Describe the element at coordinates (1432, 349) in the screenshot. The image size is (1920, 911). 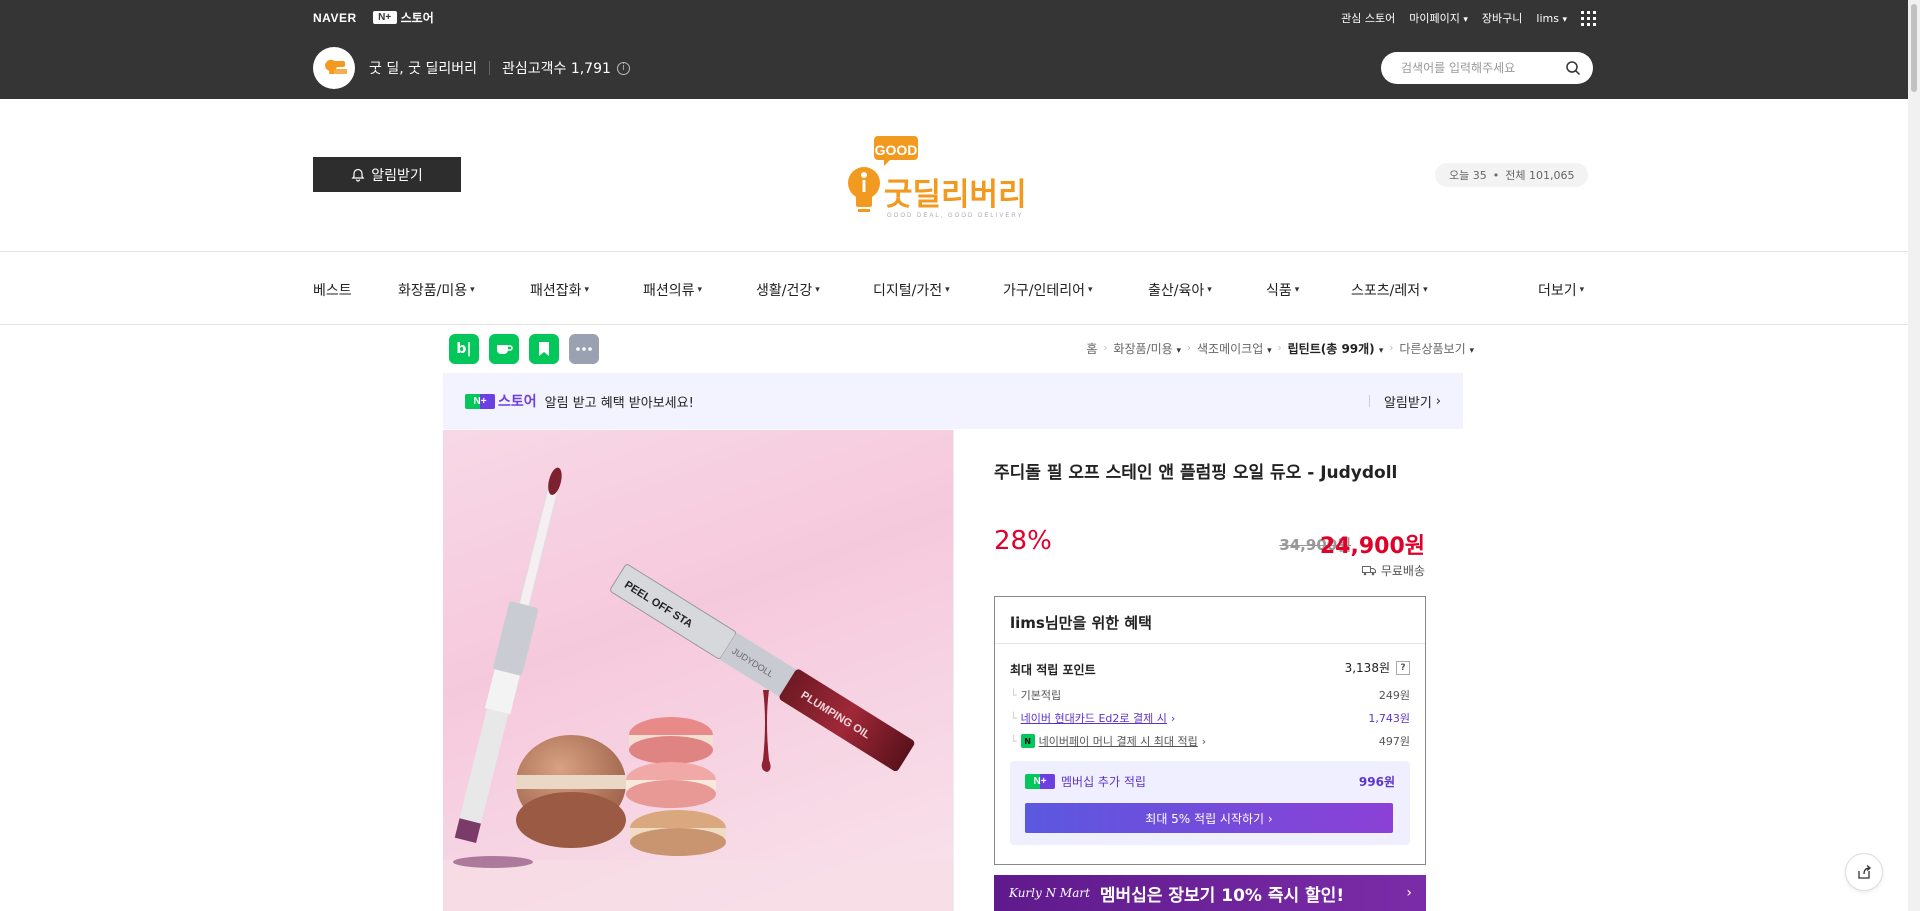
I see `crumb-label: 다른상품보기` at that location.